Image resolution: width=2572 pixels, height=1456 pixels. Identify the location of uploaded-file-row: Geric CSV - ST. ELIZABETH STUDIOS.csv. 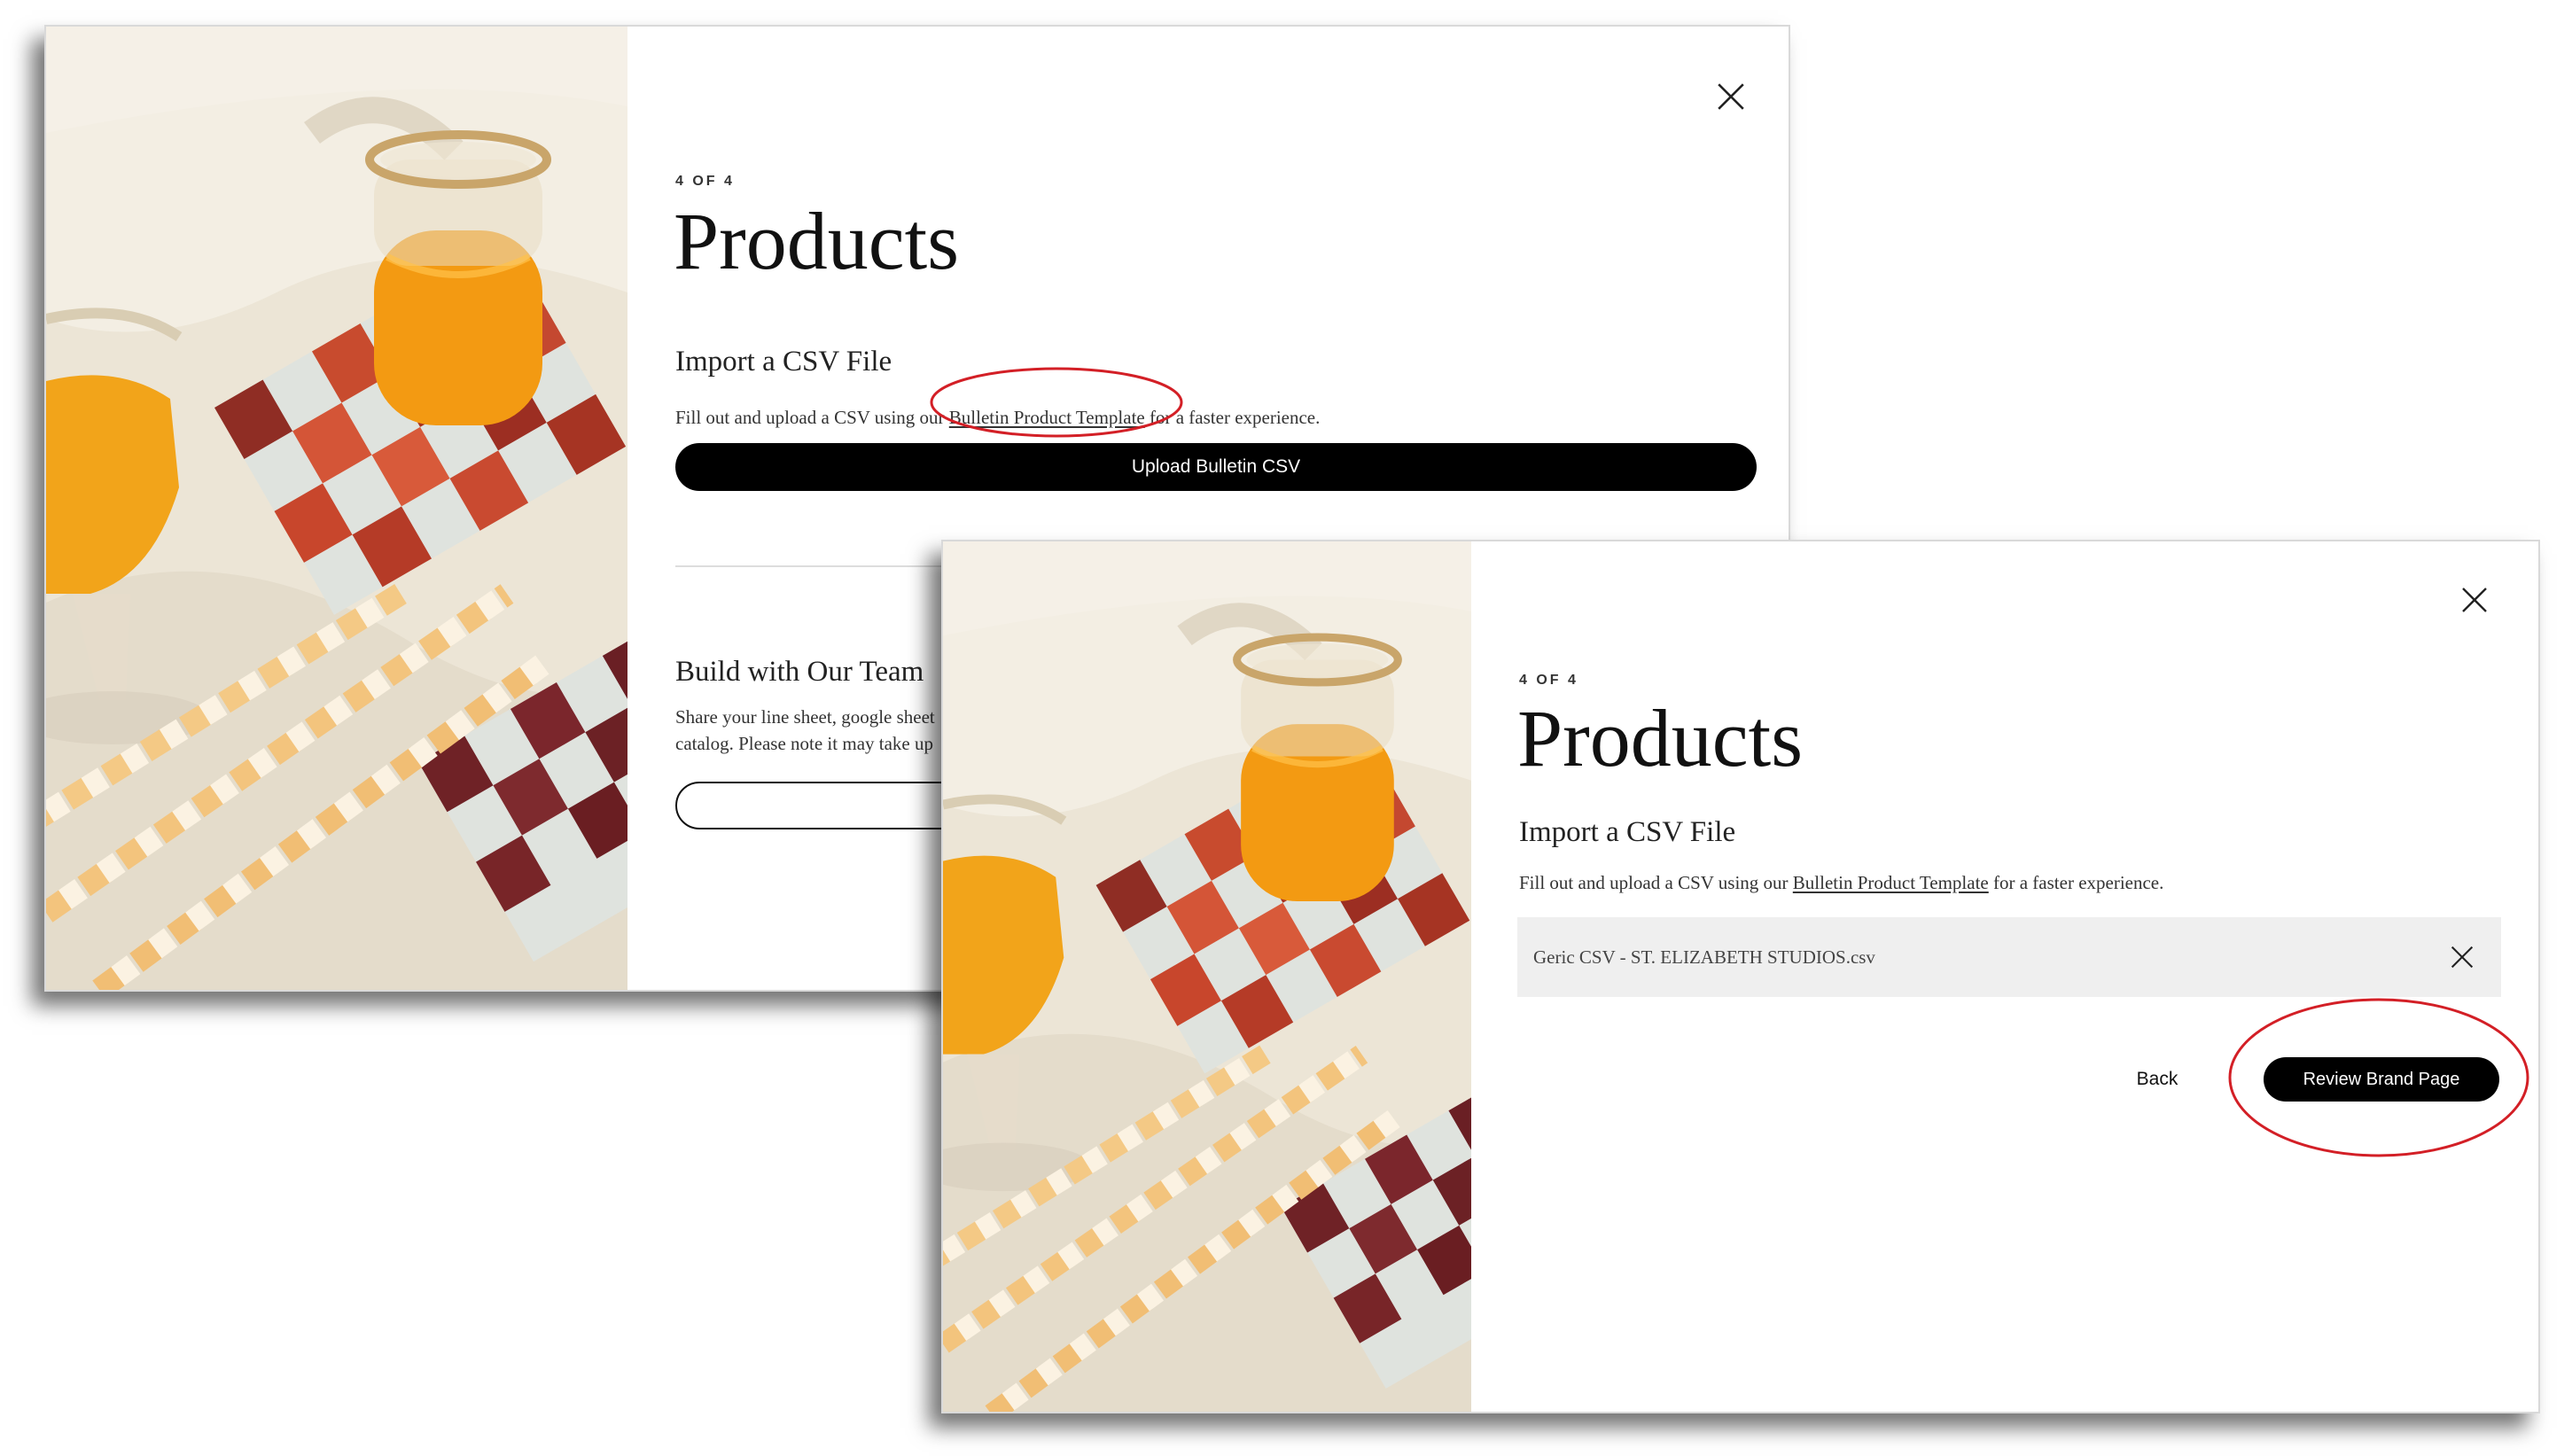
(2009, 957).